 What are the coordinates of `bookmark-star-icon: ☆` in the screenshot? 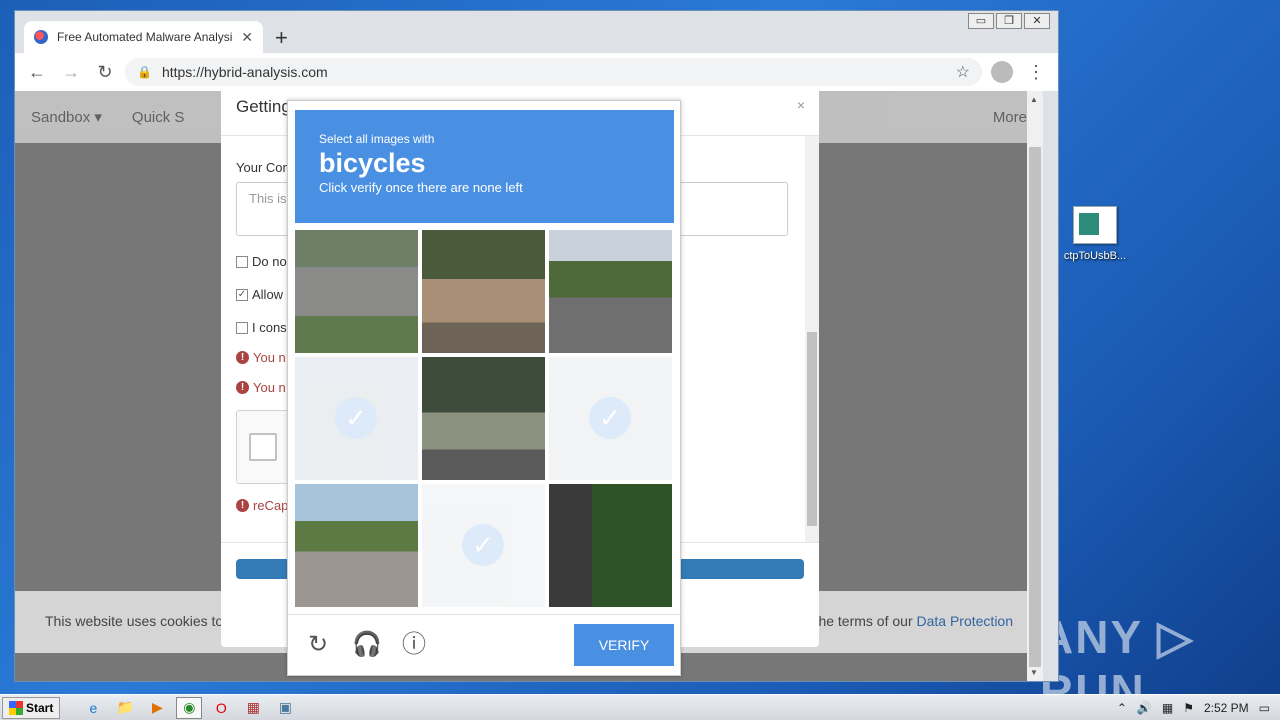 It's located at (963, 72).